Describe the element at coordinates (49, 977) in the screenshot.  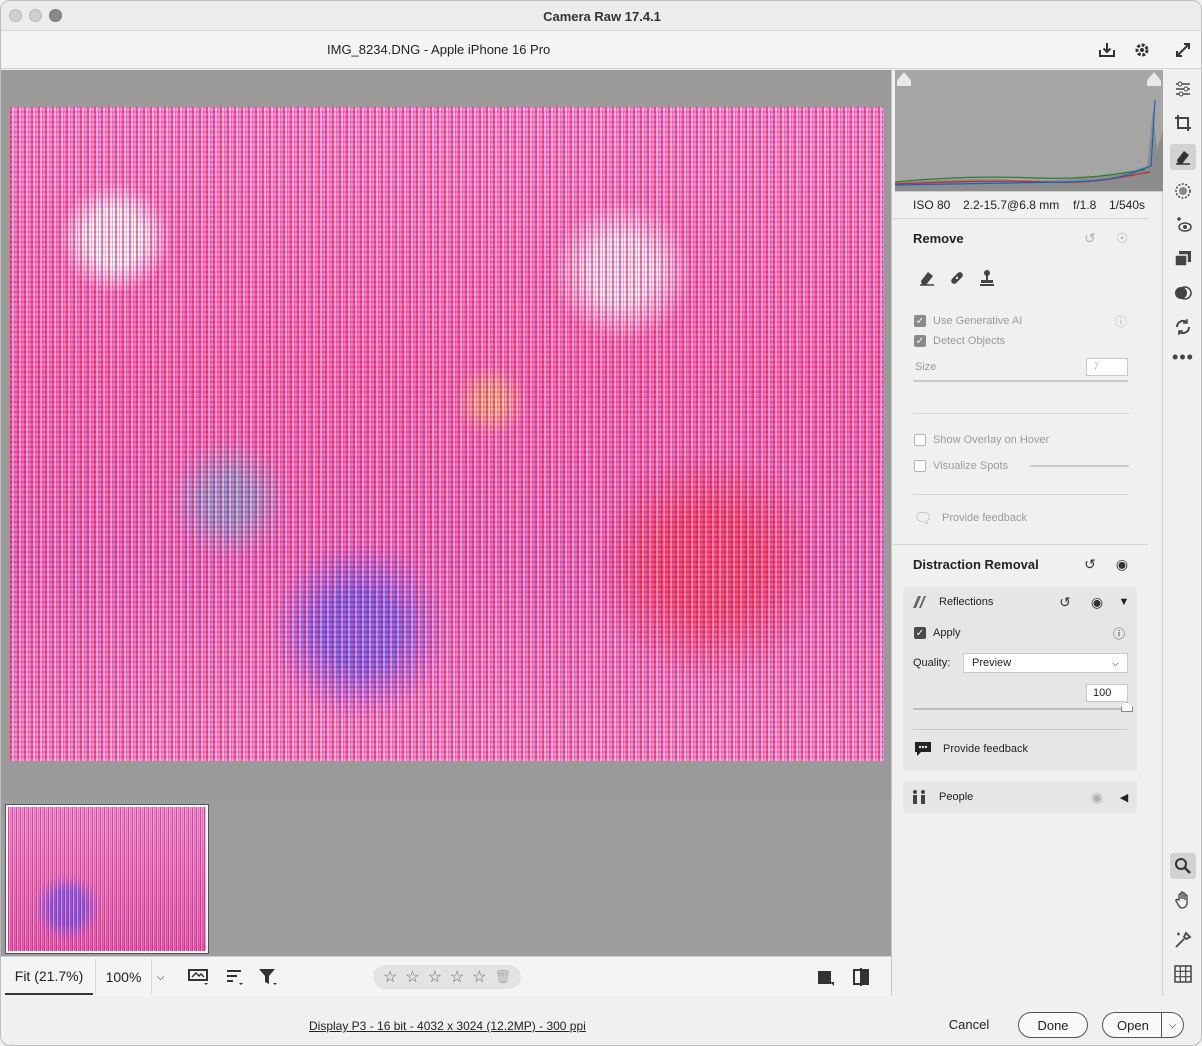
I see `zoom-fit-button: Fit (21.7%)` at that location.